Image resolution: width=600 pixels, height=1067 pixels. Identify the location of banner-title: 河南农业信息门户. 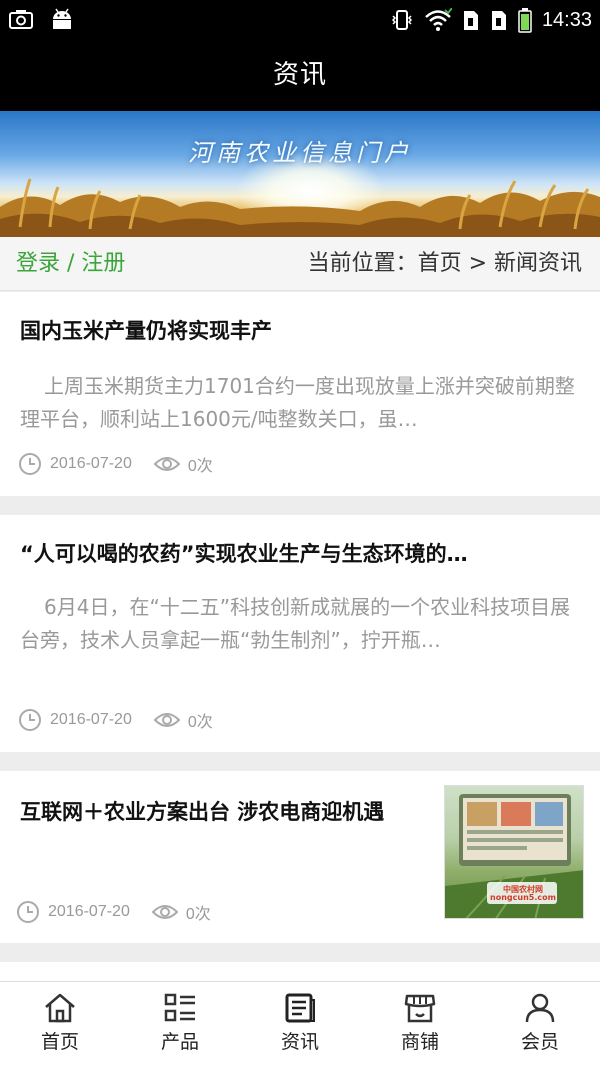
(300, 153).